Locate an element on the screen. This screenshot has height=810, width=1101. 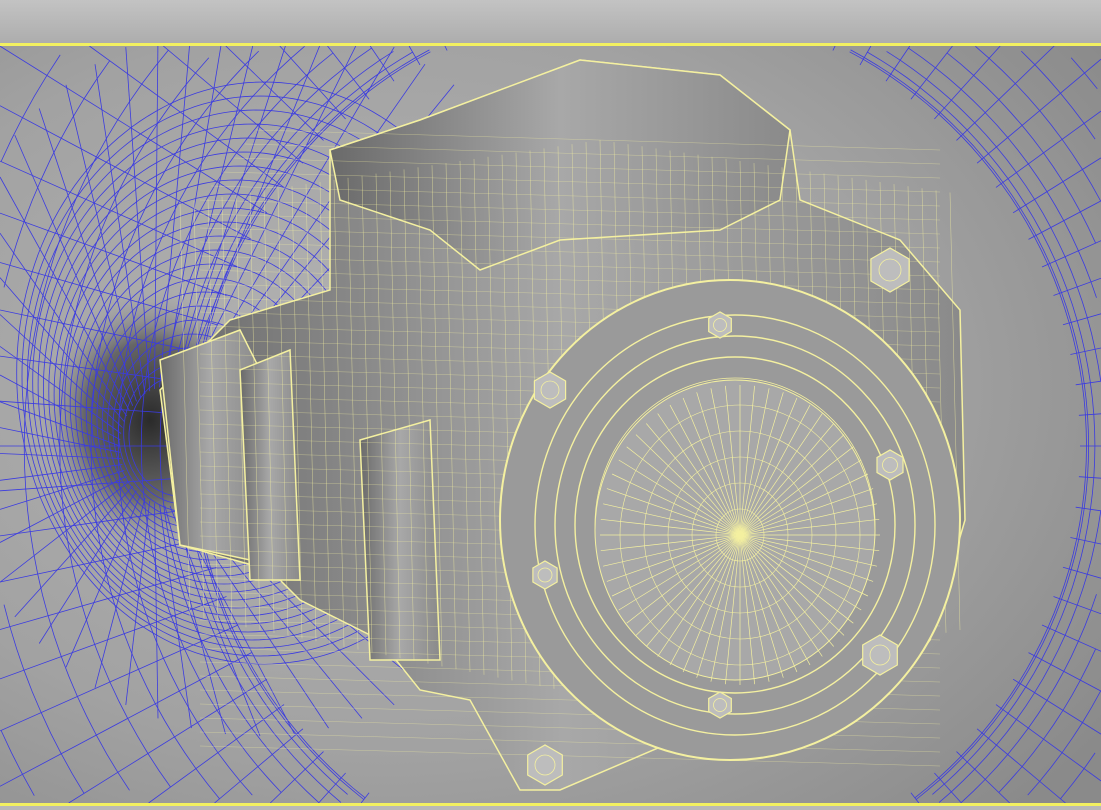
center-rib is located at coordinates (400, 540).